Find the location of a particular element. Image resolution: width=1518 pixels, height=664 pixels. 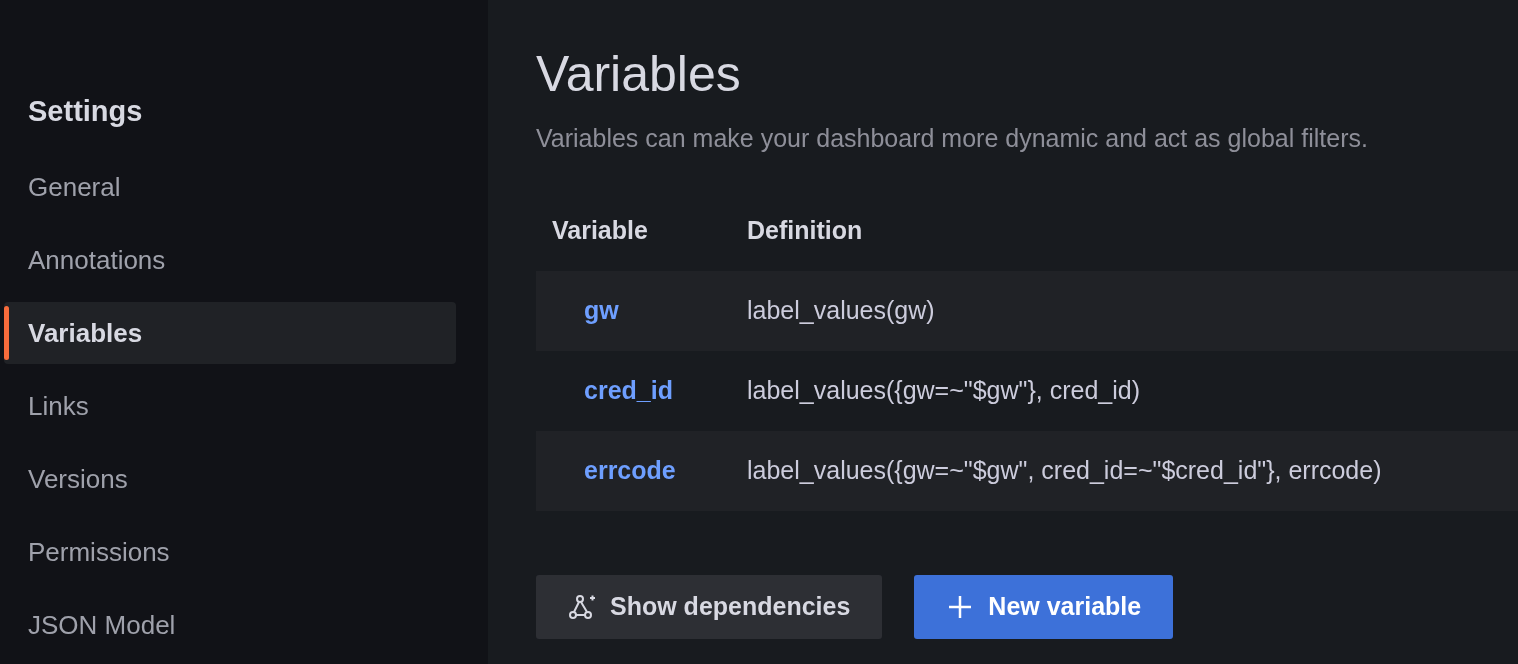

sidebar-item: JSON Model is located at coordinates (230, 625).